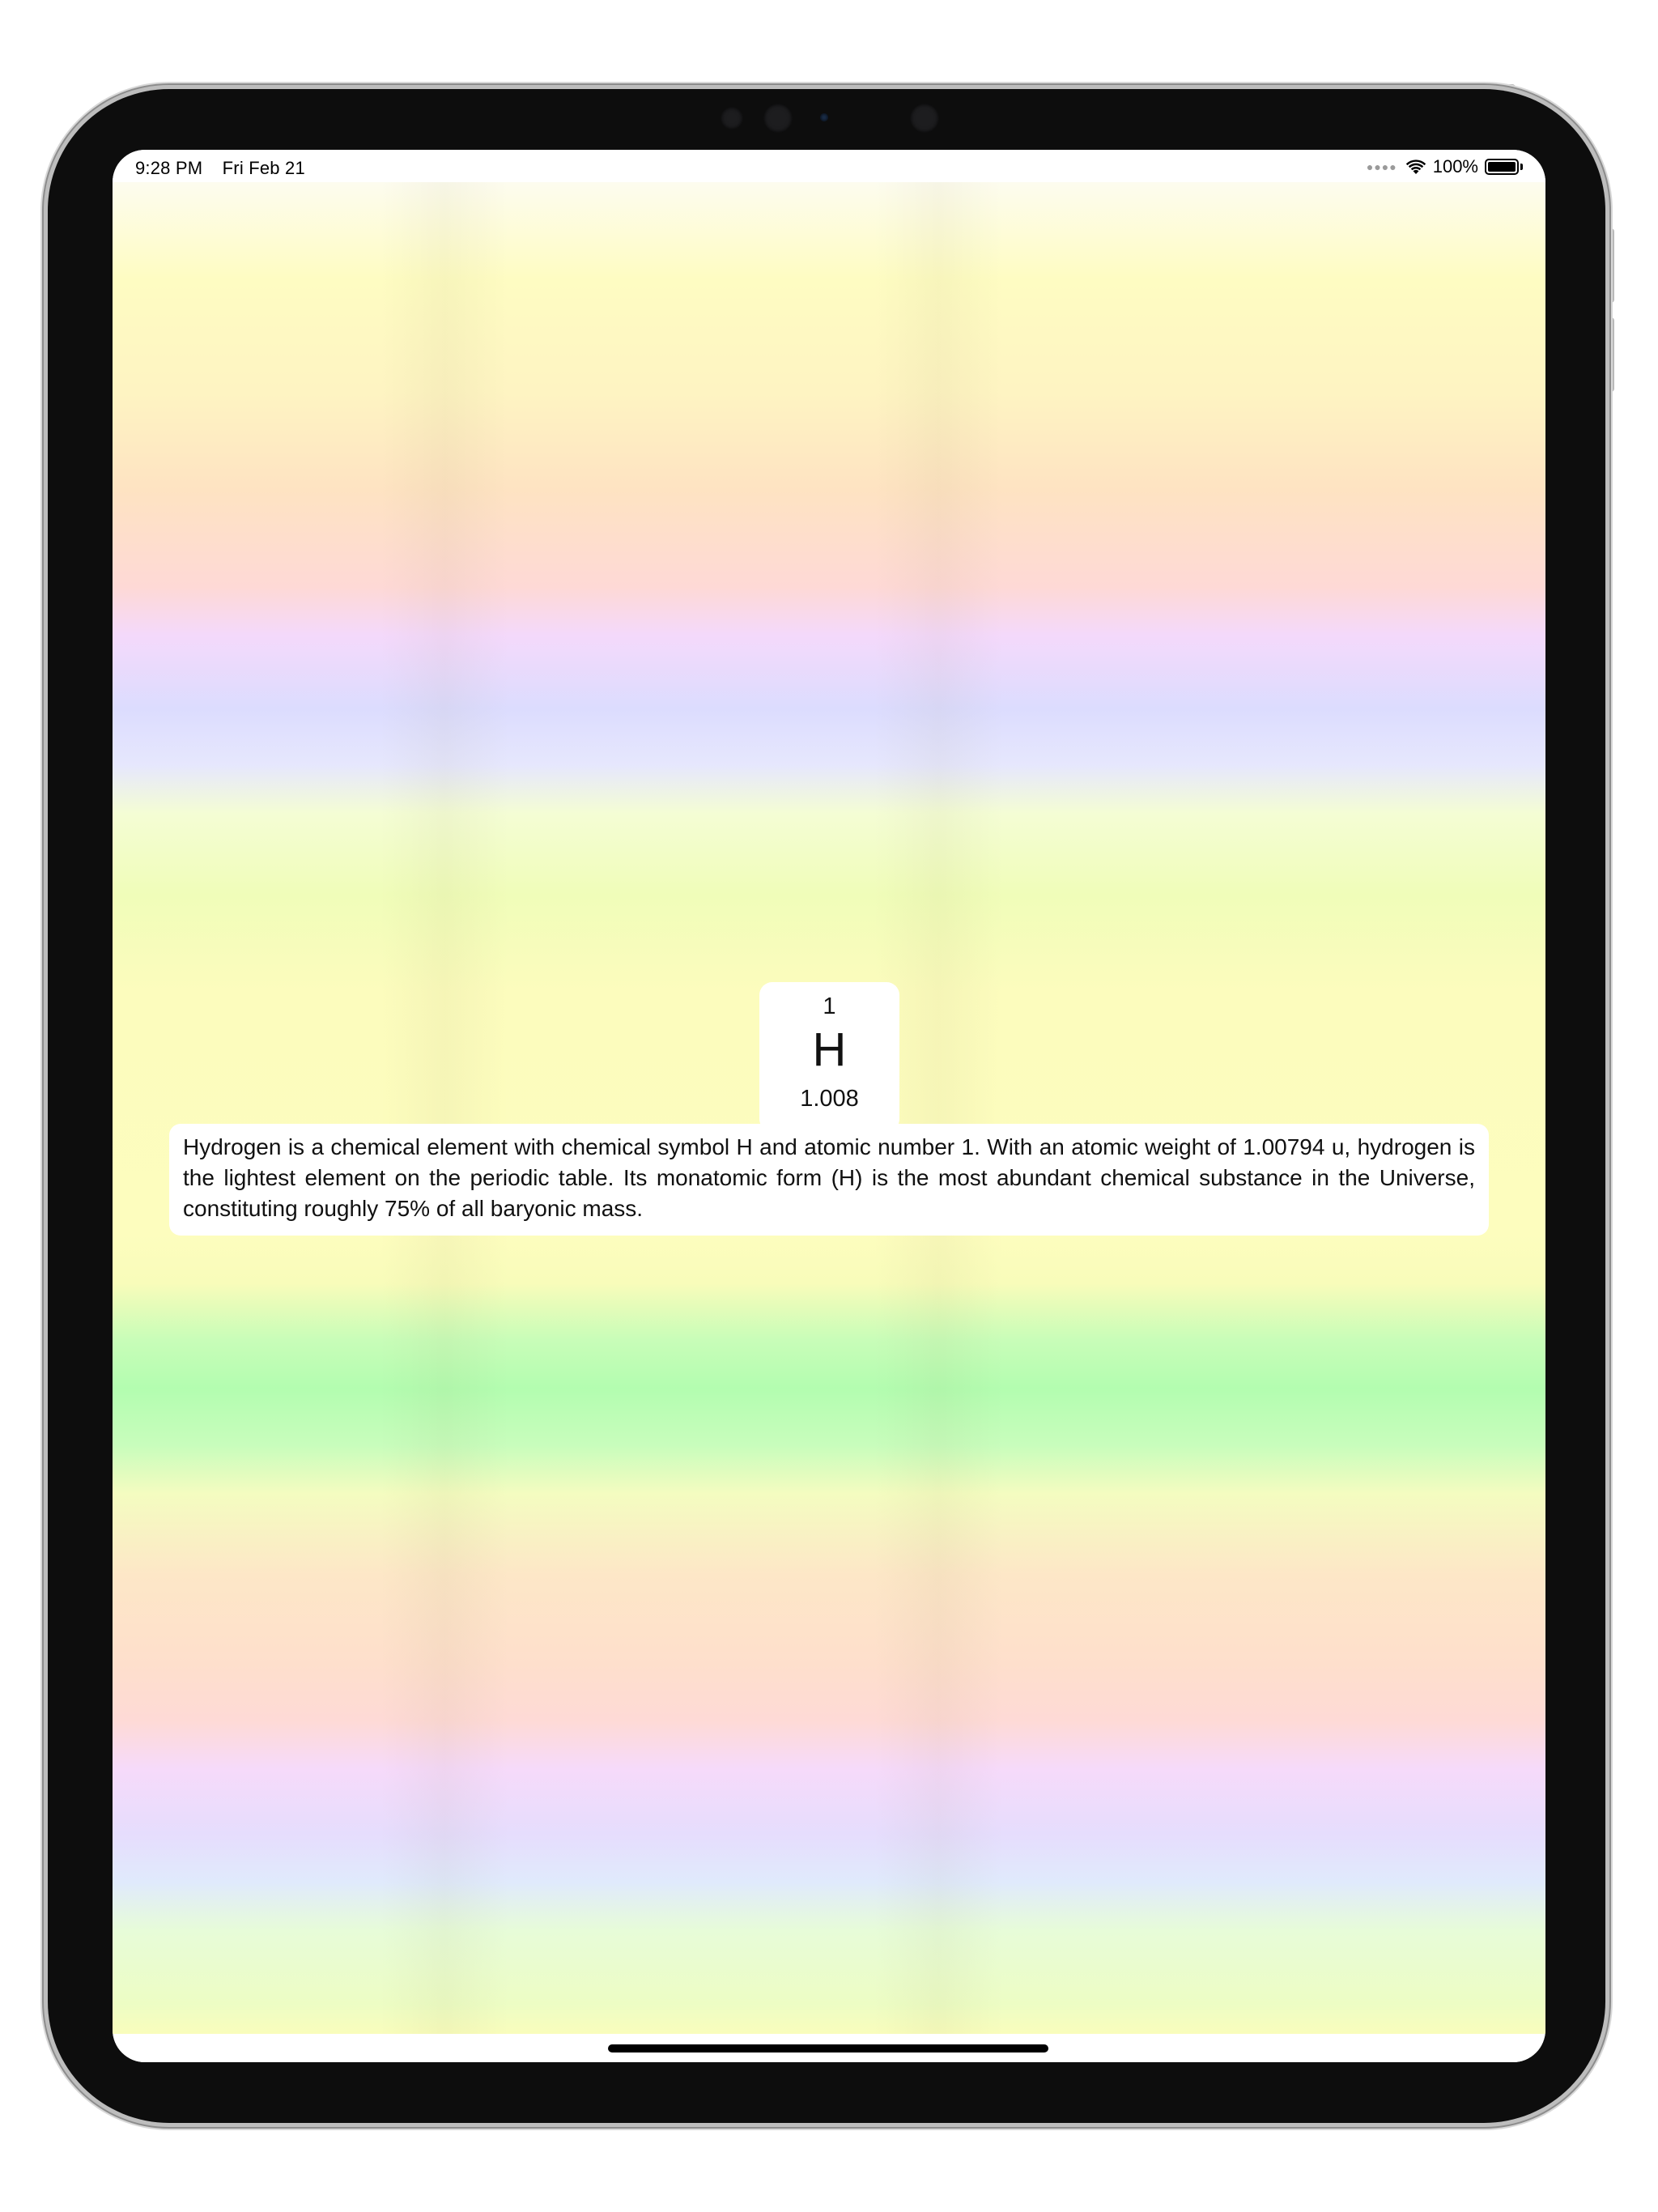  I want to click on status-right: ●●●● 100%, so click(1445, 166).